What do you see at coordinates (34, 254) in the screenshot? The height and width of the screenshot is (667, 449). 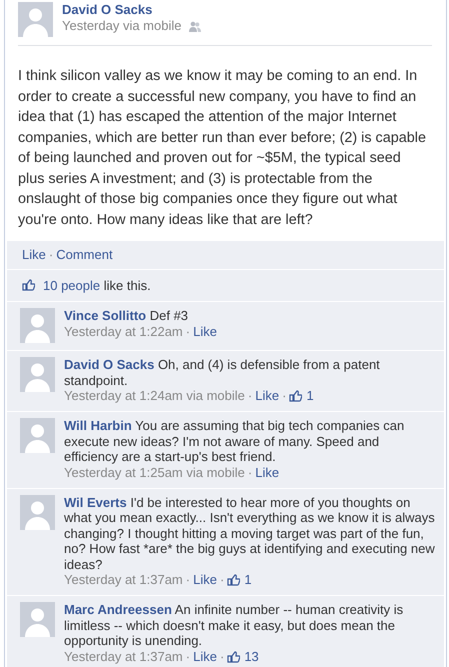 I see `action-link: Like` at bounding box center [34, 254].